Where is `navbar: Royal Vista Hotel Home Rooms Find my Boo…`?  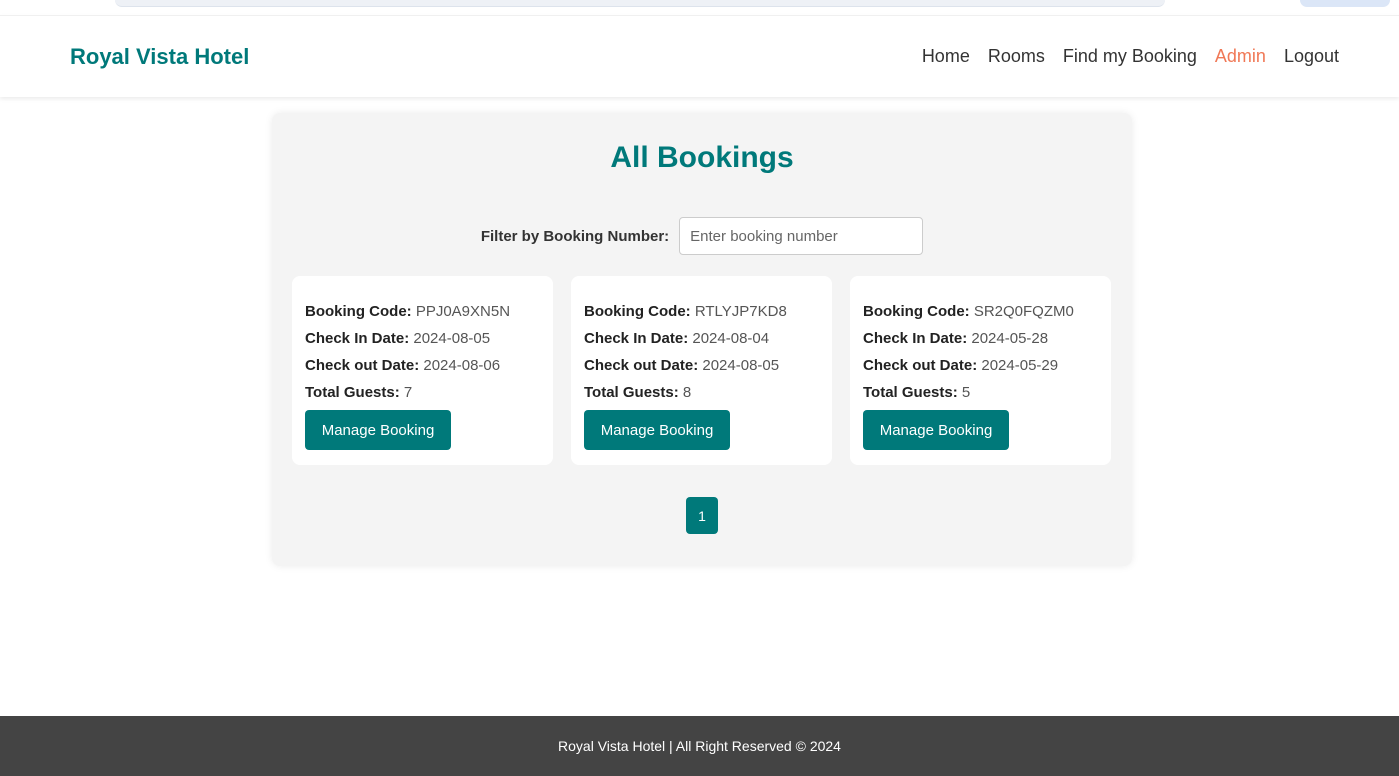 navbar: Royal Vista Hotel Home Rooms Find my Boo… is located at coordinates (699, 56).